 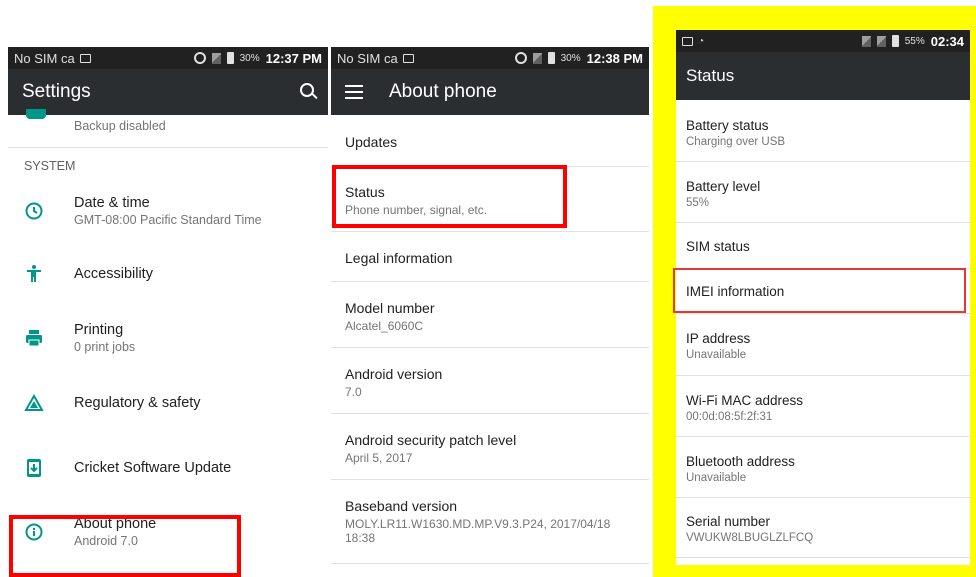 What do you see at coordinates (34, 338) in the screenshot?
I see `print-icon` at bounding box center [34, 338].